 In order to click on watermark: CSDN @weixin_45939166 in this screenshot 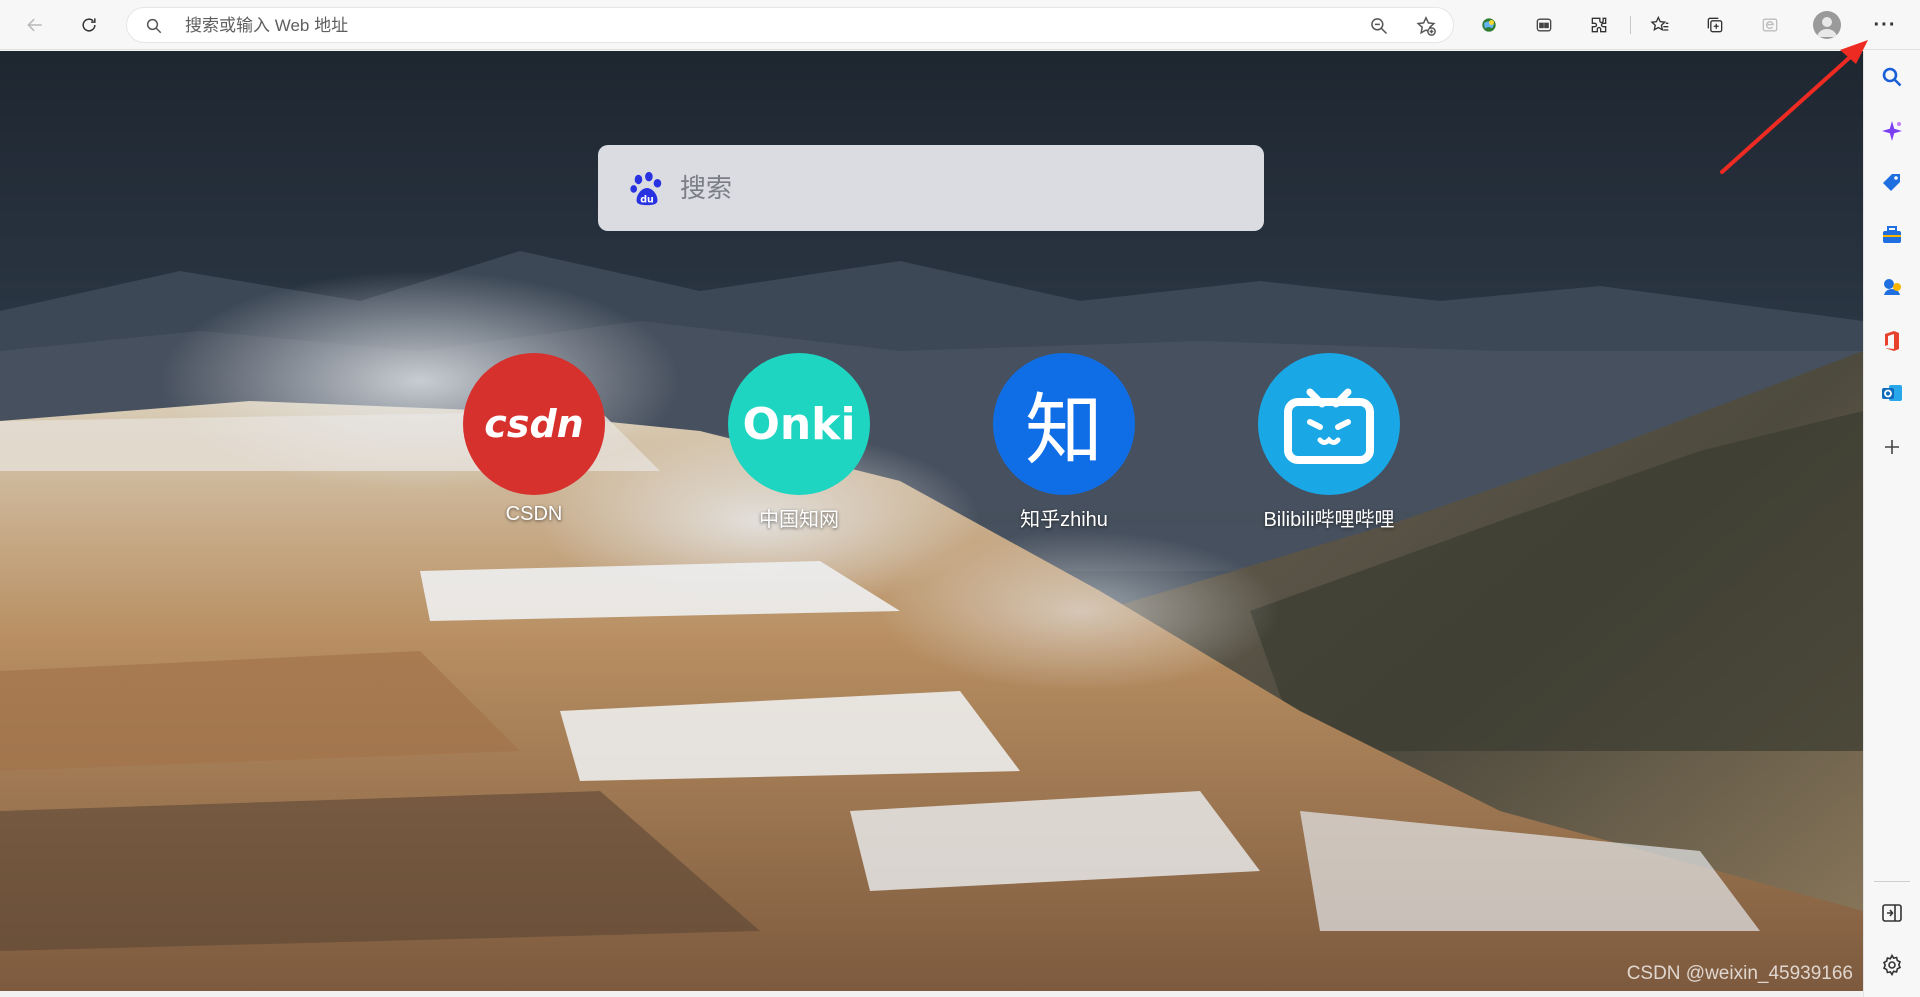, I will do `click(1739, 973)`.